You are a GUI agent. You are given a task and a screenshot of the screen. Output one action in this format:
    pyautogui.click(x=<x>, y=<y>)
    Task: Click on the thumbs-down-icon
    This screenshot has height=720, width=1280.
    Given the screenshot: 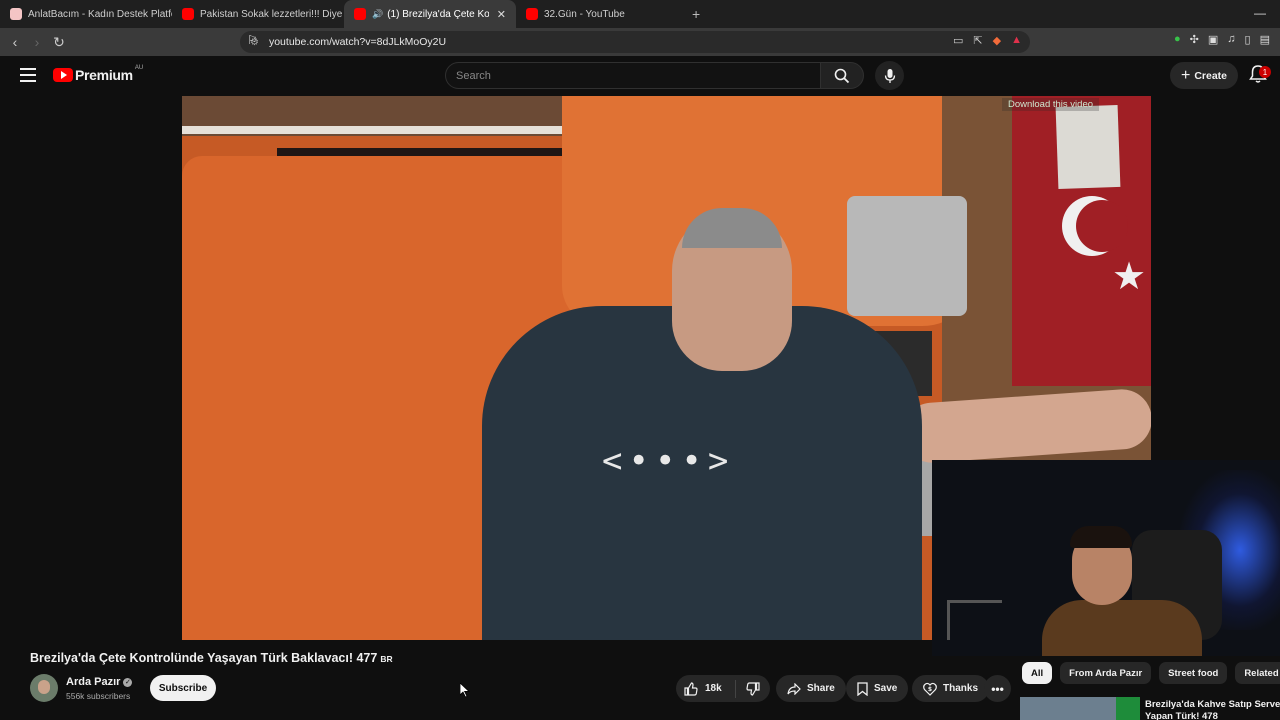 What is the action you would take?
    pyautogui.click(x=753, y=688)
    